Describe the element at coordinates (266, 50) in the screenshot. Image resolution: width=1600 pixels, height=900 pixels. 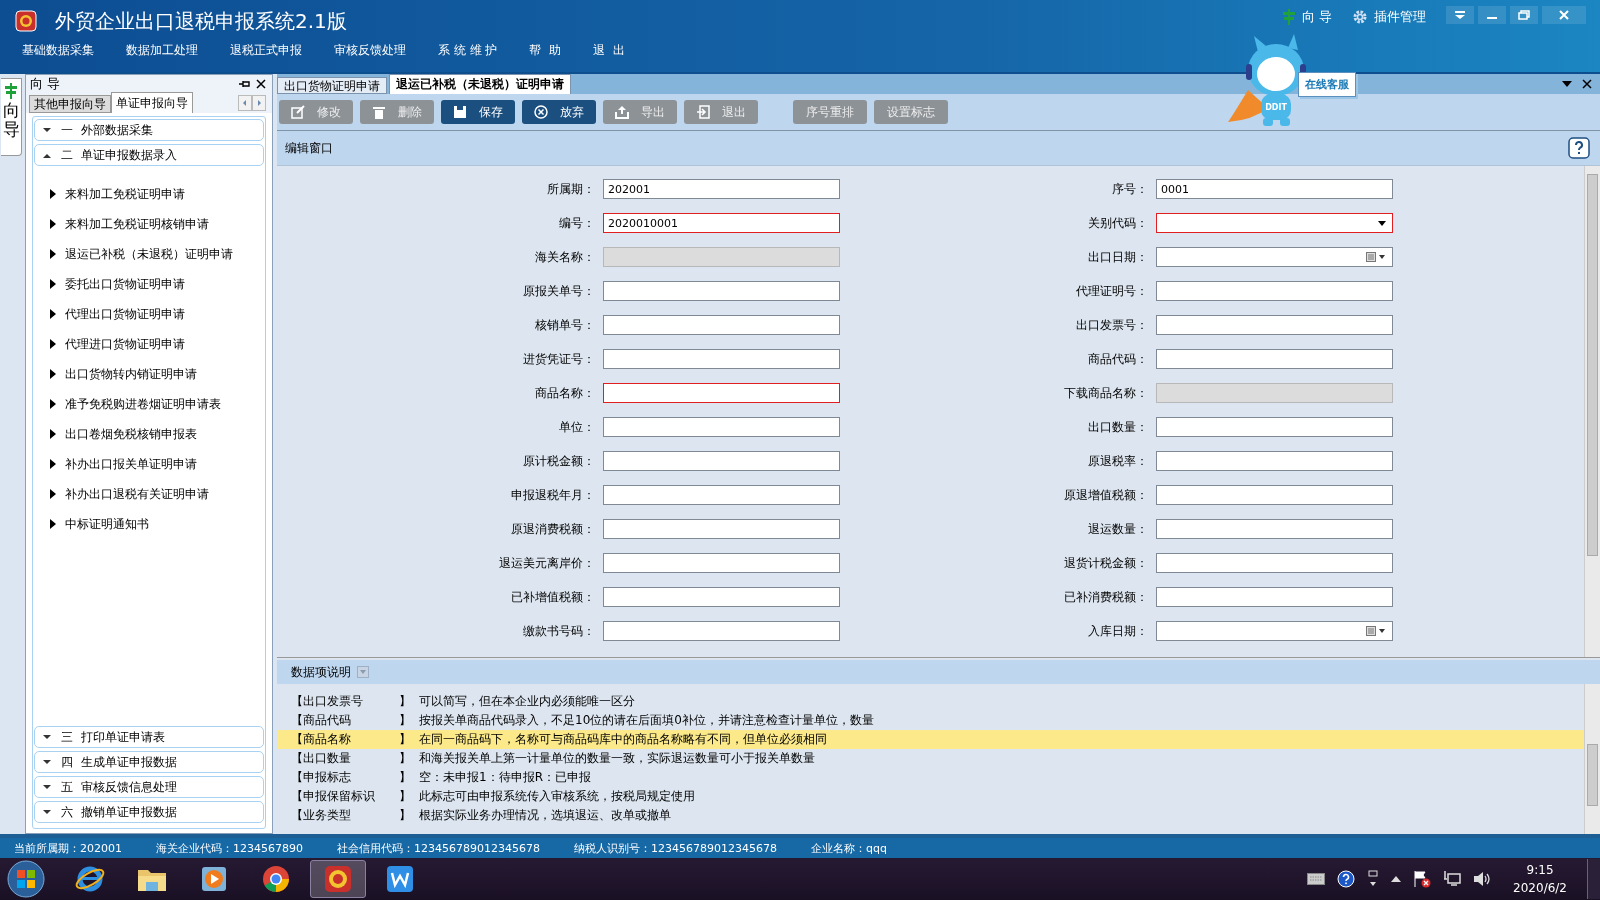
I see `menu-item: 退税正式申报` at that location.